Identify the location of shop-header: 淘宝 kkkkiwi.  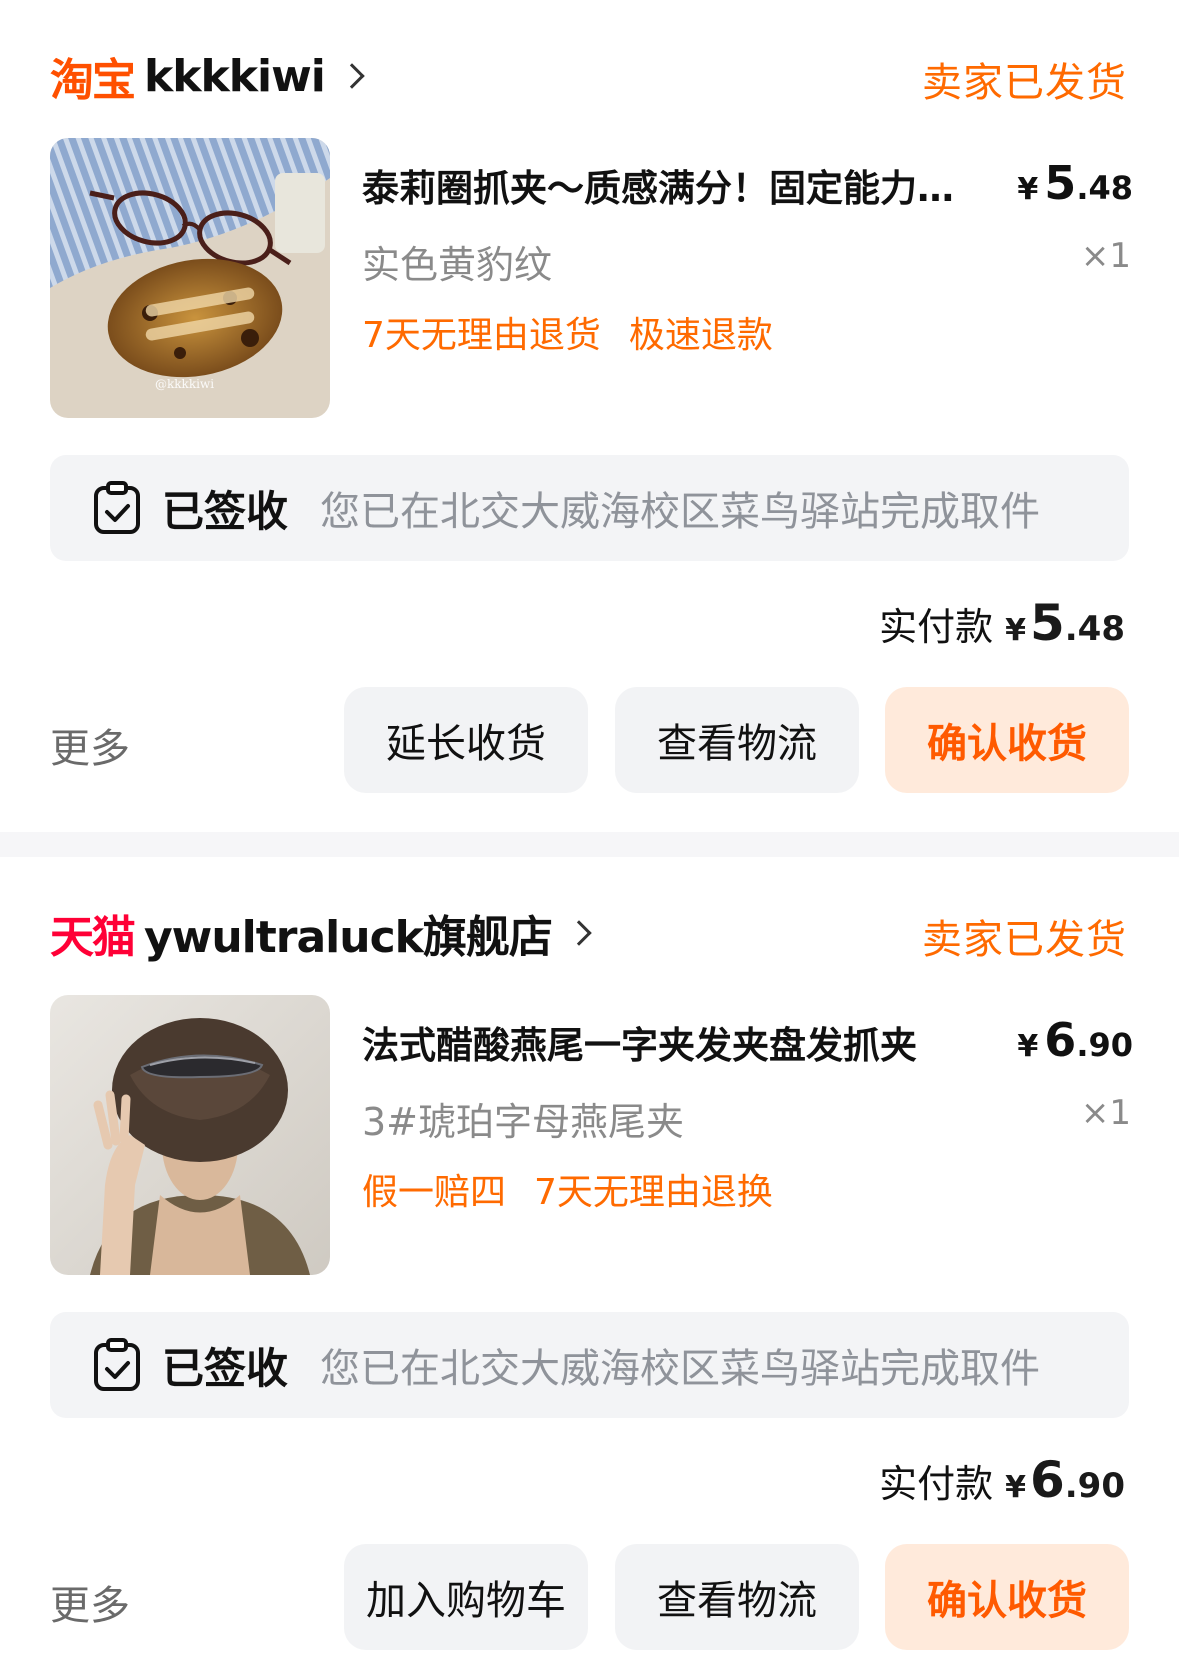
(207, 76).